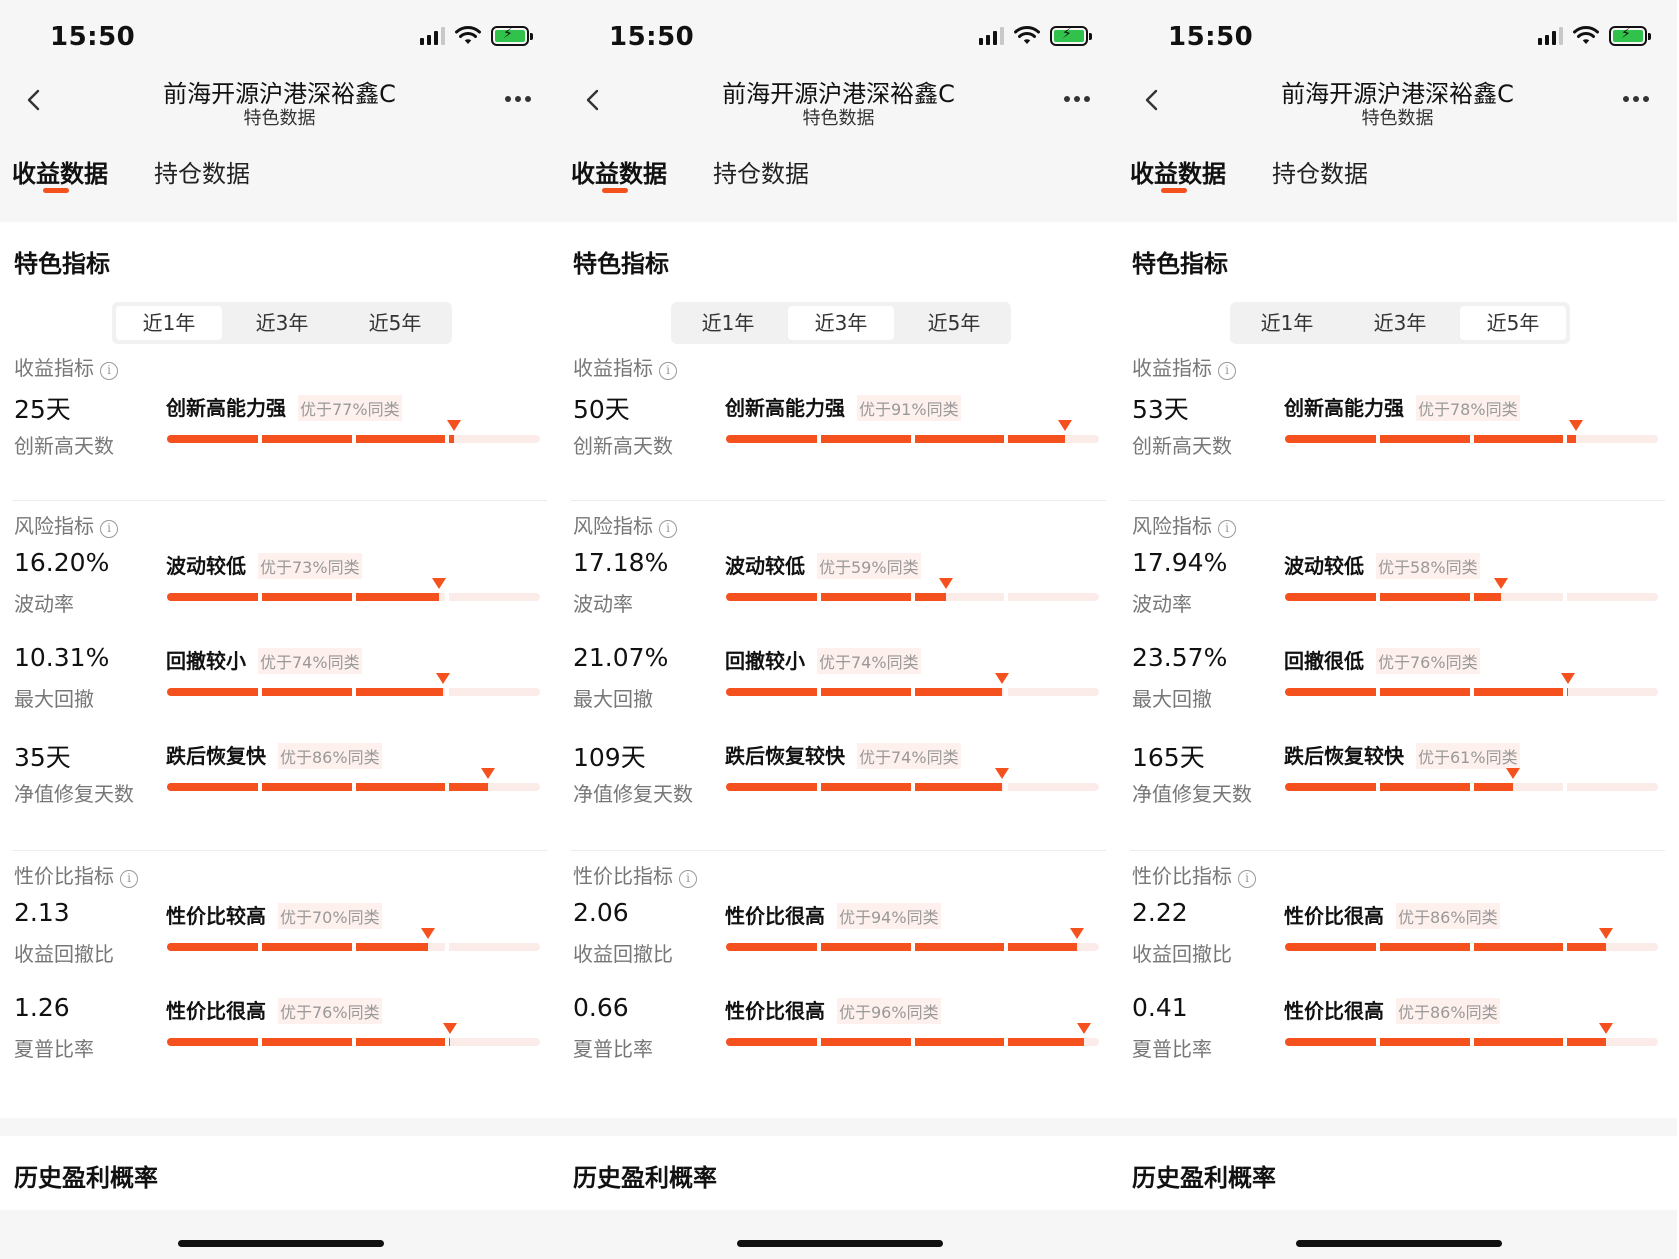  What do you see at coordinates (279, 168) in the screenshot?
I see `tab-bar: 收益数据 持仓数据` at bounding box center [279, 168].